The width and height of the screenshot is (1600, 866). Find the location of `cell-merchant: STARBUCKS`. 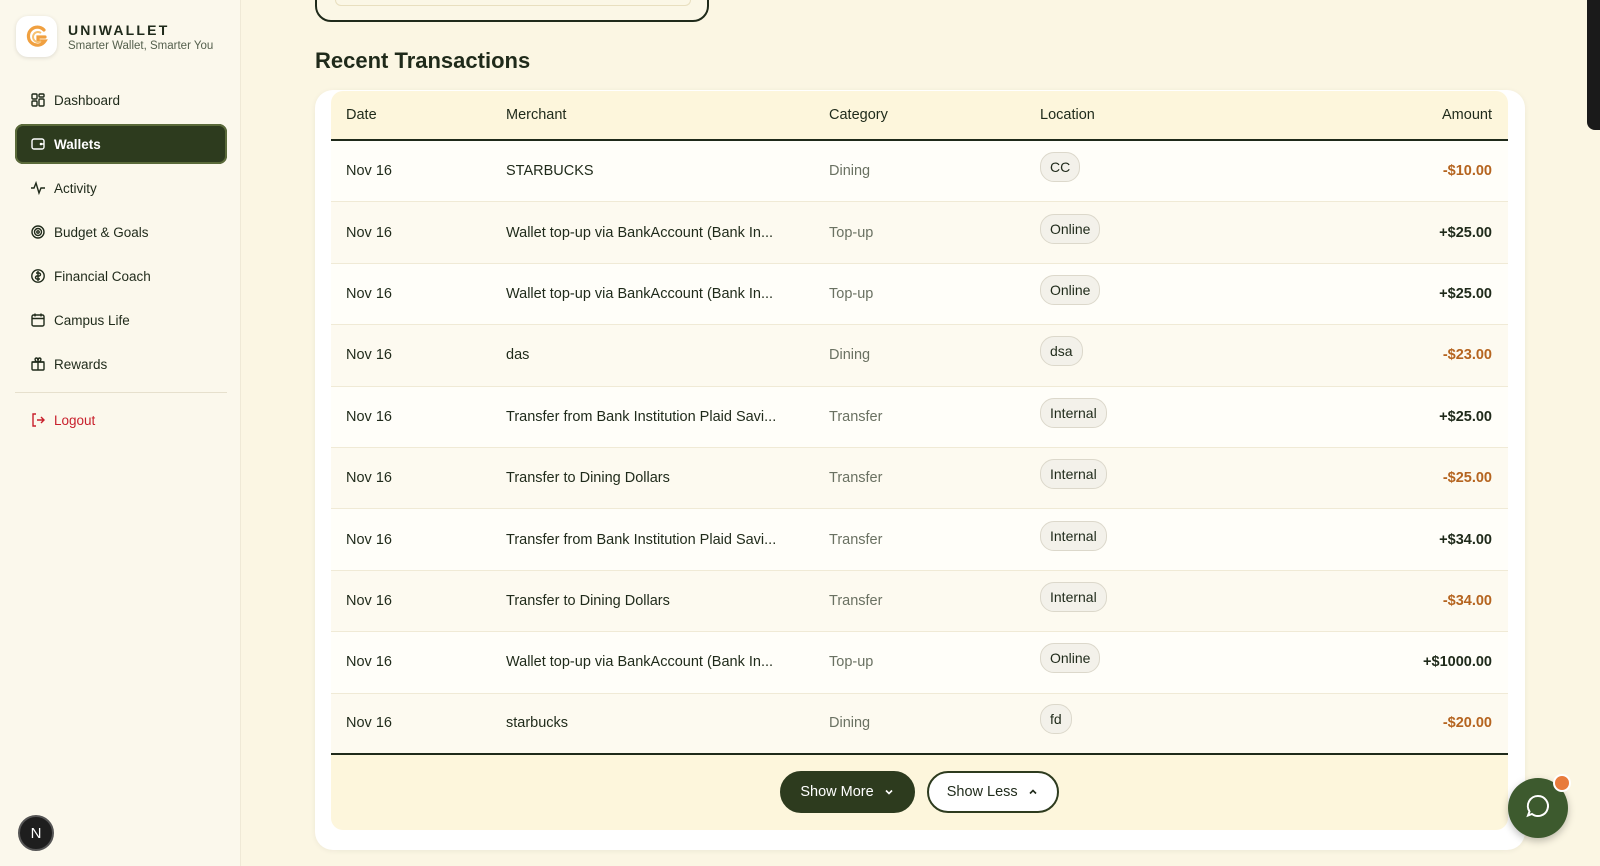

cell-merchant: STARBUCKS is located at coordinates (550, 171).